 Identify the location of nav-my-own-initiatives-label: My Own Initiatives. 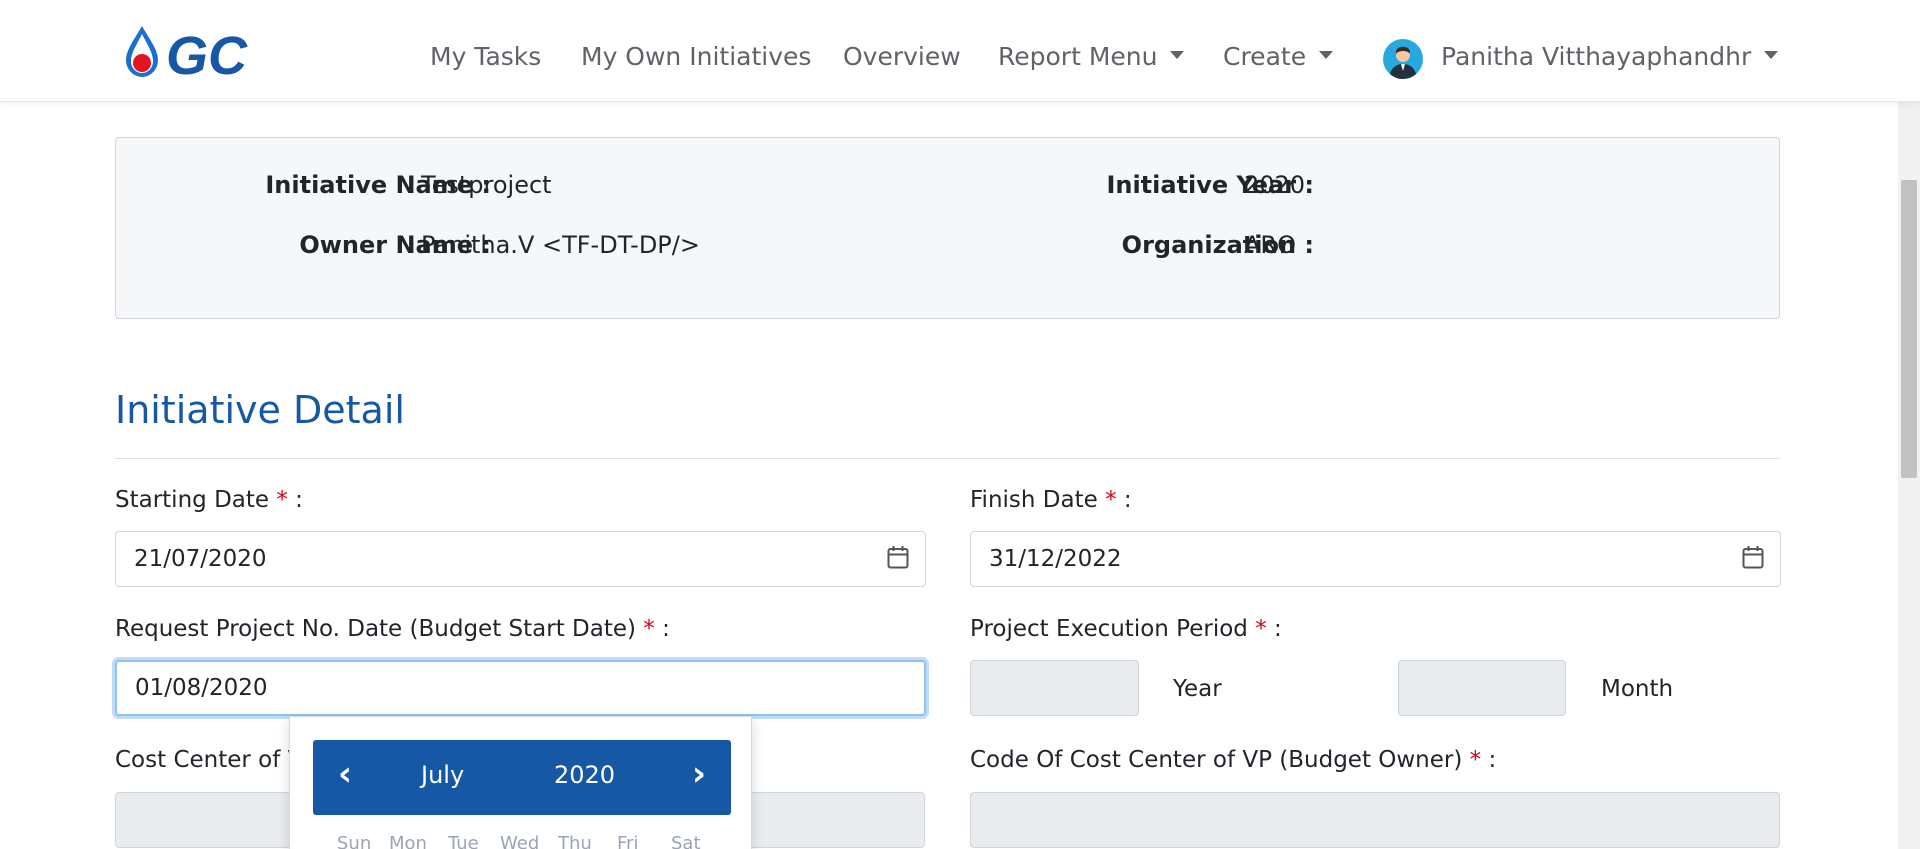
(696, 56).